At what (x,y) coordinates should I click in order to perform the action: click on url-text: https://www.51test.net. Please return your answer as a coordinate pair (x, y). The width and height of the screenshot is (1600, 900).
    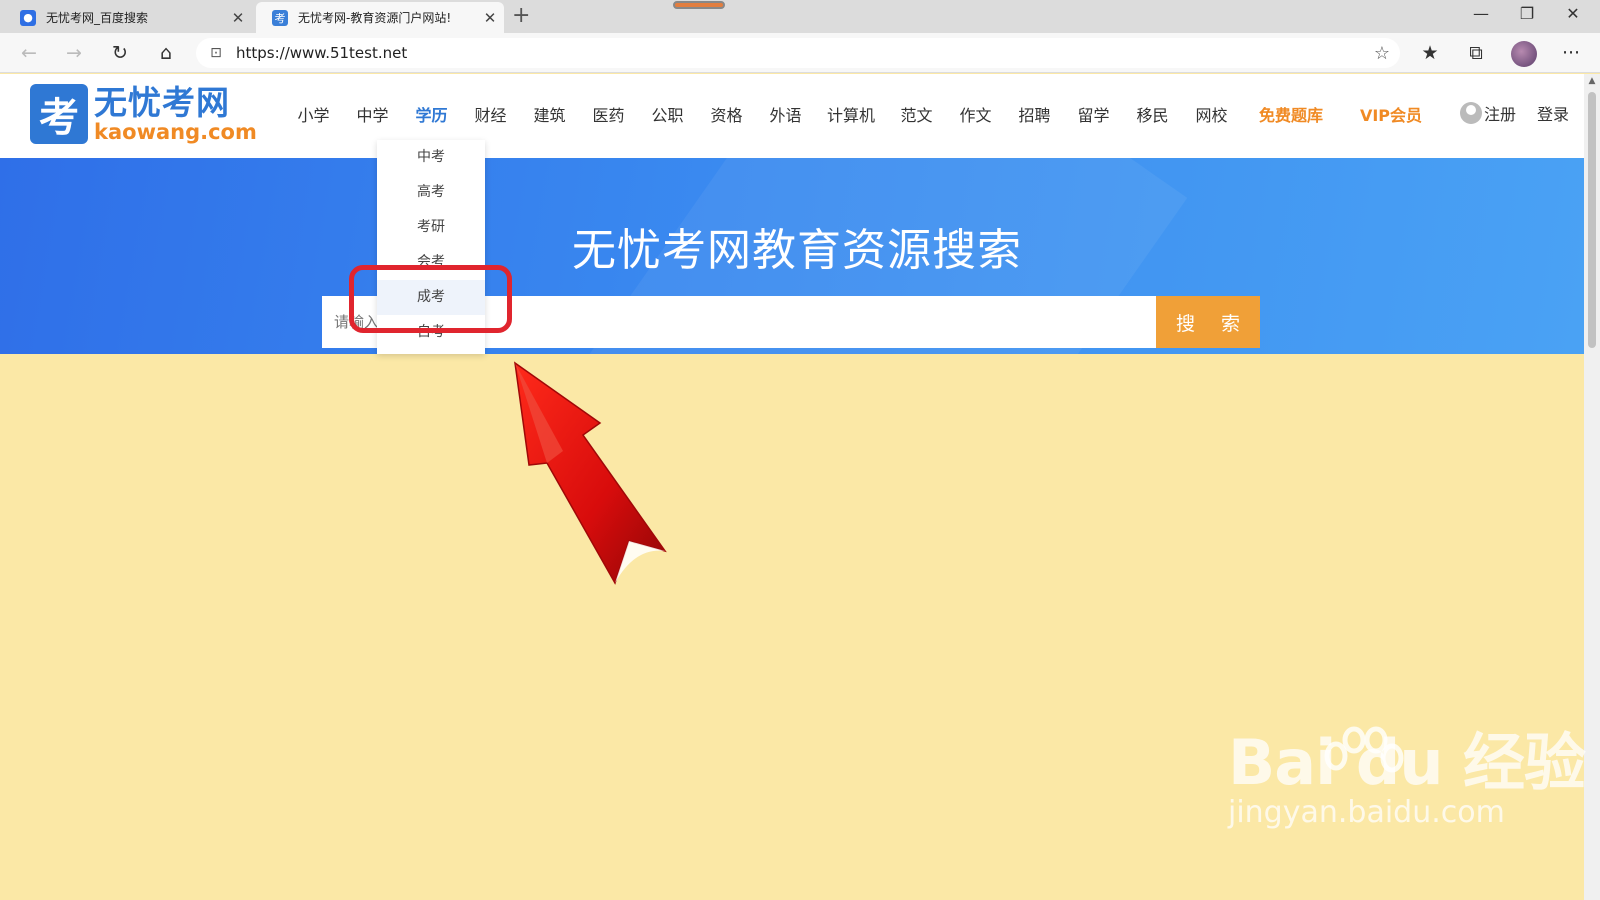
    Looking at the image, I should click on (800, 53).